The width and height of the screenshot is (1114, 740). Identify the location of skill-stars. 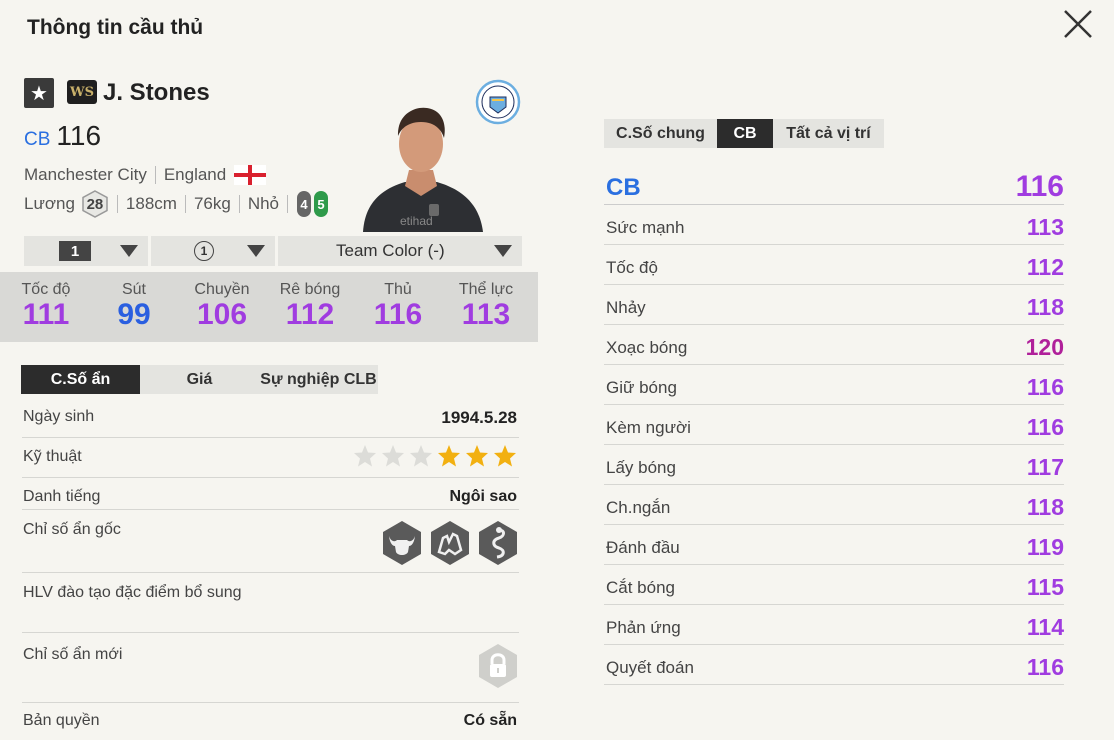
(435, 456).